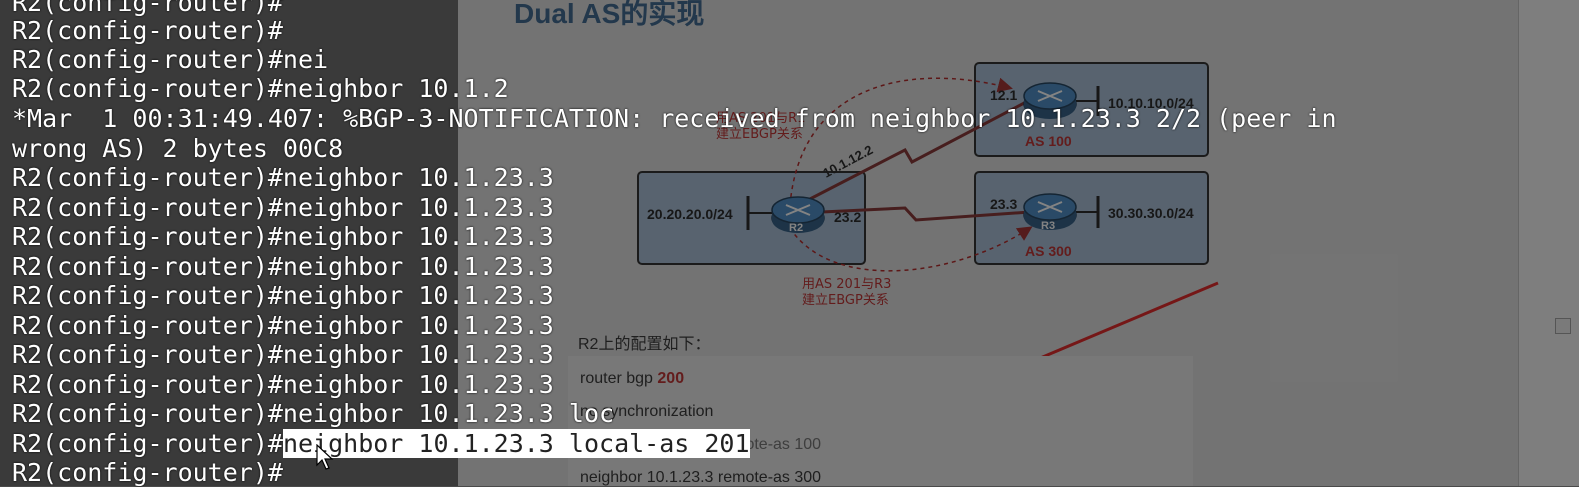 This screenshot has height=487, width=1579. What do you see at coordinates (846, 284) in the screenshot?
I see `note-bottom-line-1: 用AS 201与R3` at bounding box center [846, 284].